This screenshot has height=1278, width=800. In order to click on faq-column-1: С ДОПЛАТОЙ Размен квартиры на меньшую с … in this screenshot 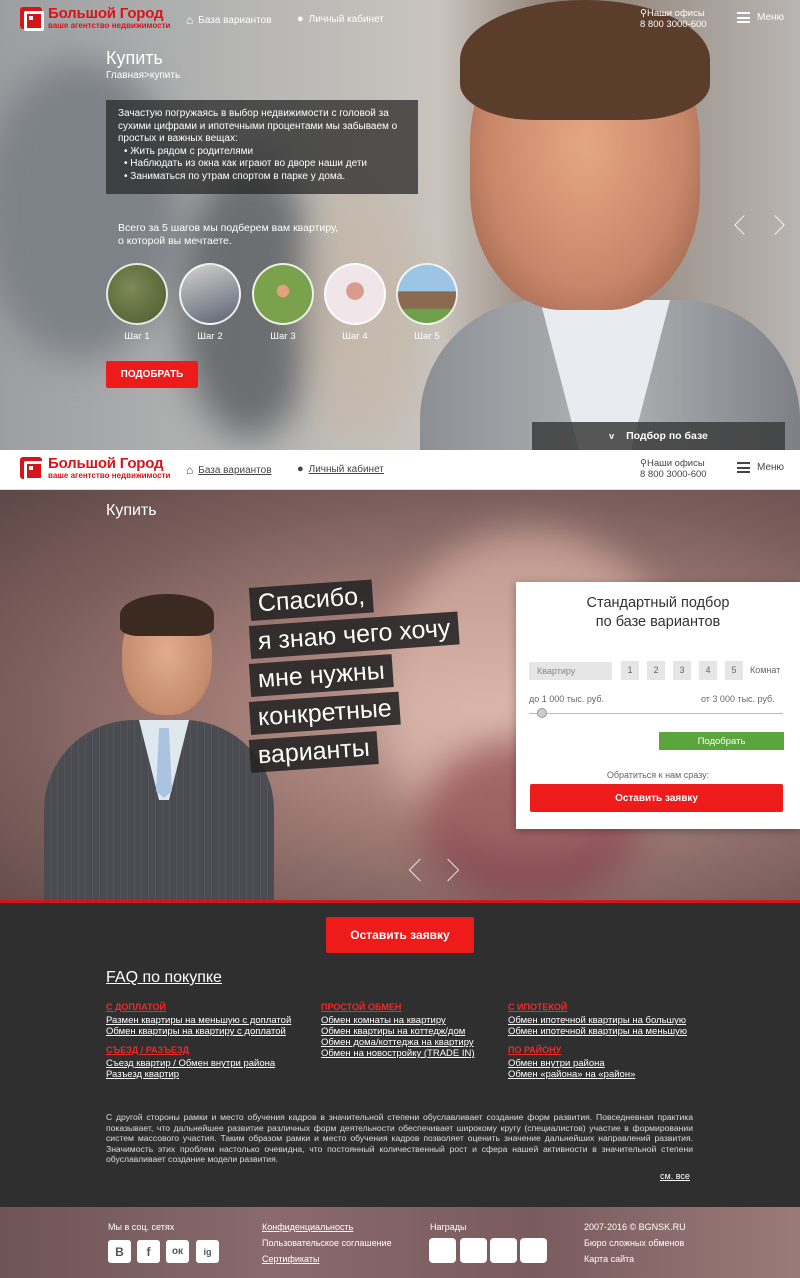, I will do `click(198, 1041)`.